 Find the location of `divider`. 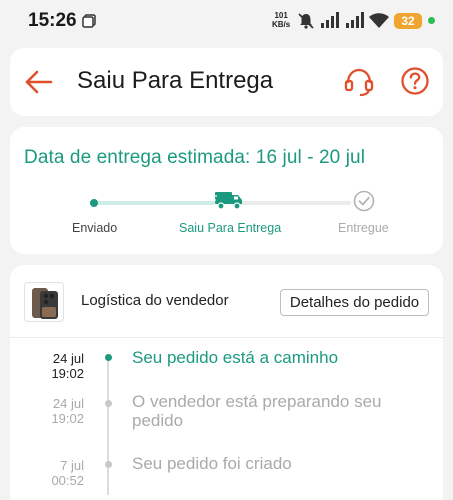

divider is located at coordinates (226, 337).